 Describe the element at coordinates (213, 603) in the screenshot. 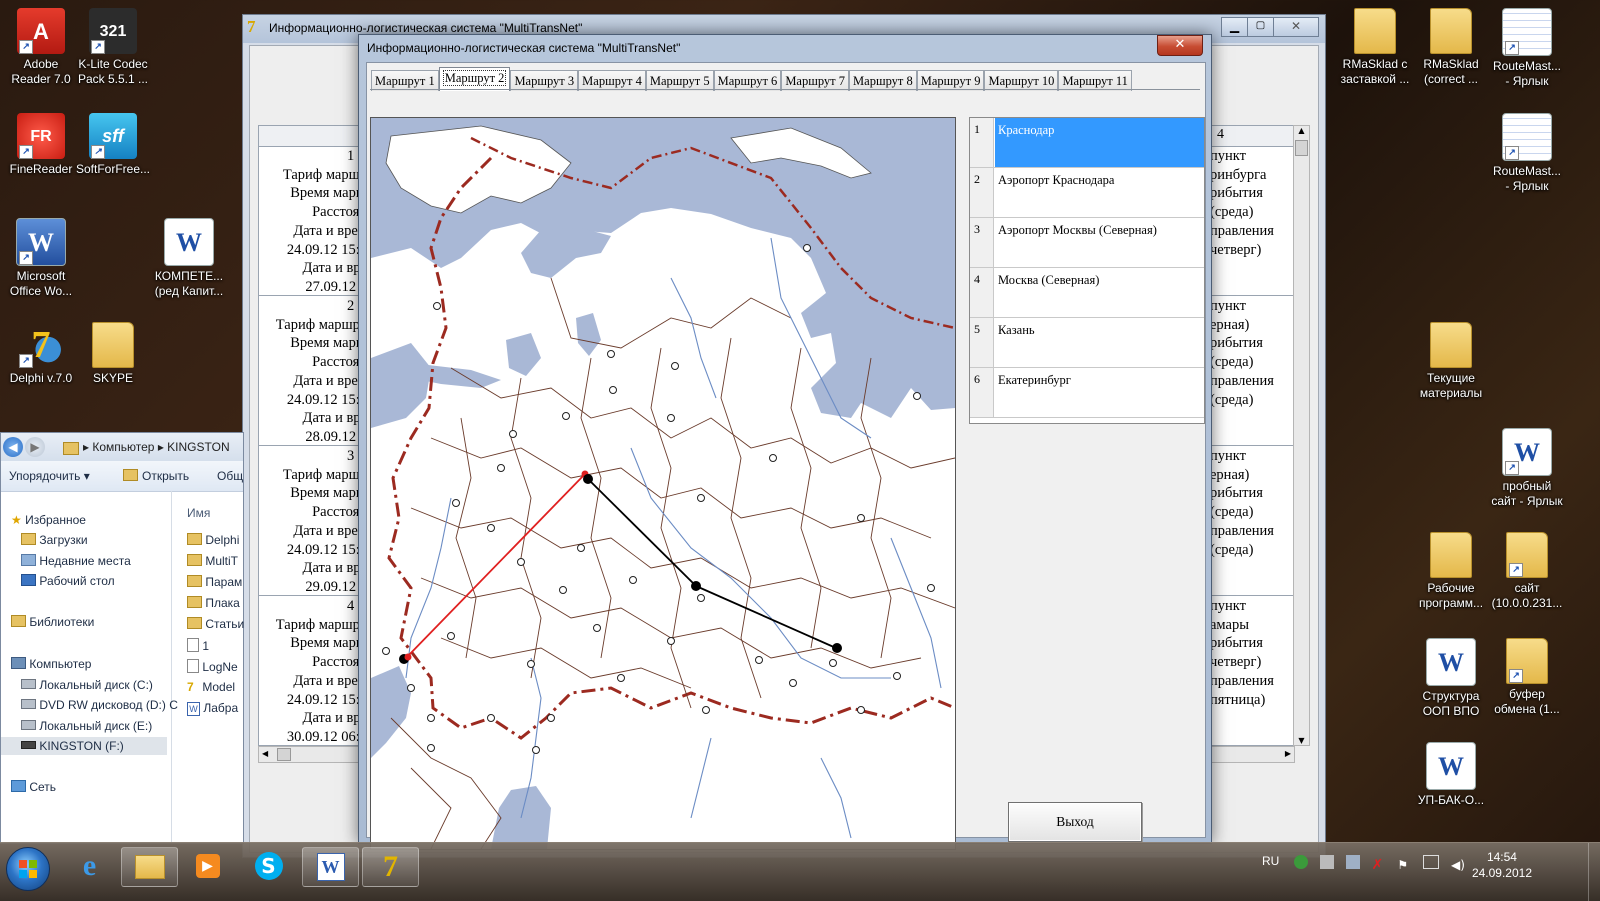

I see `file-item: Плака` at that location.